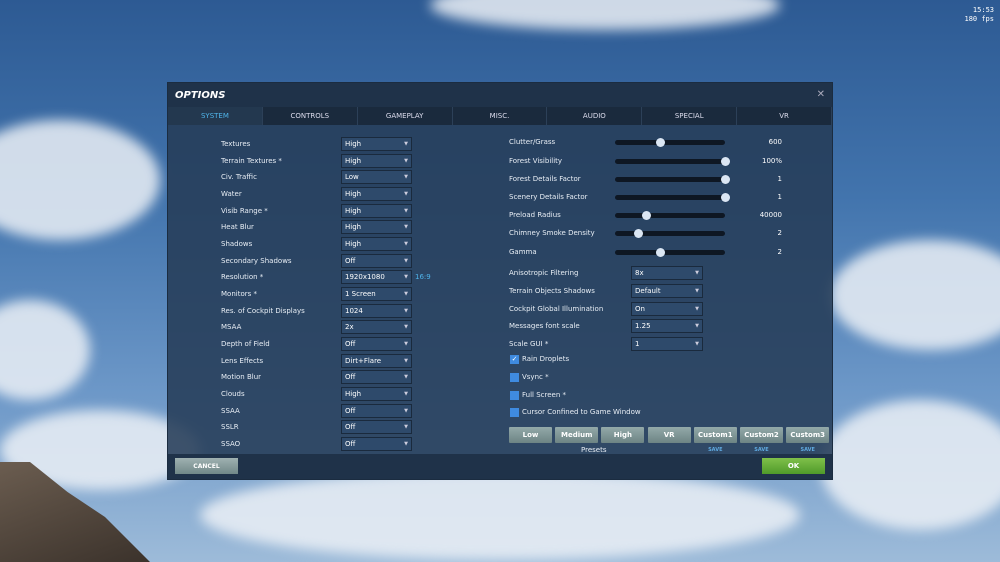  Describe the element at coordinates (545, 179) in the screenshot. I see `slider-label: Forest Details Factor` at that location.